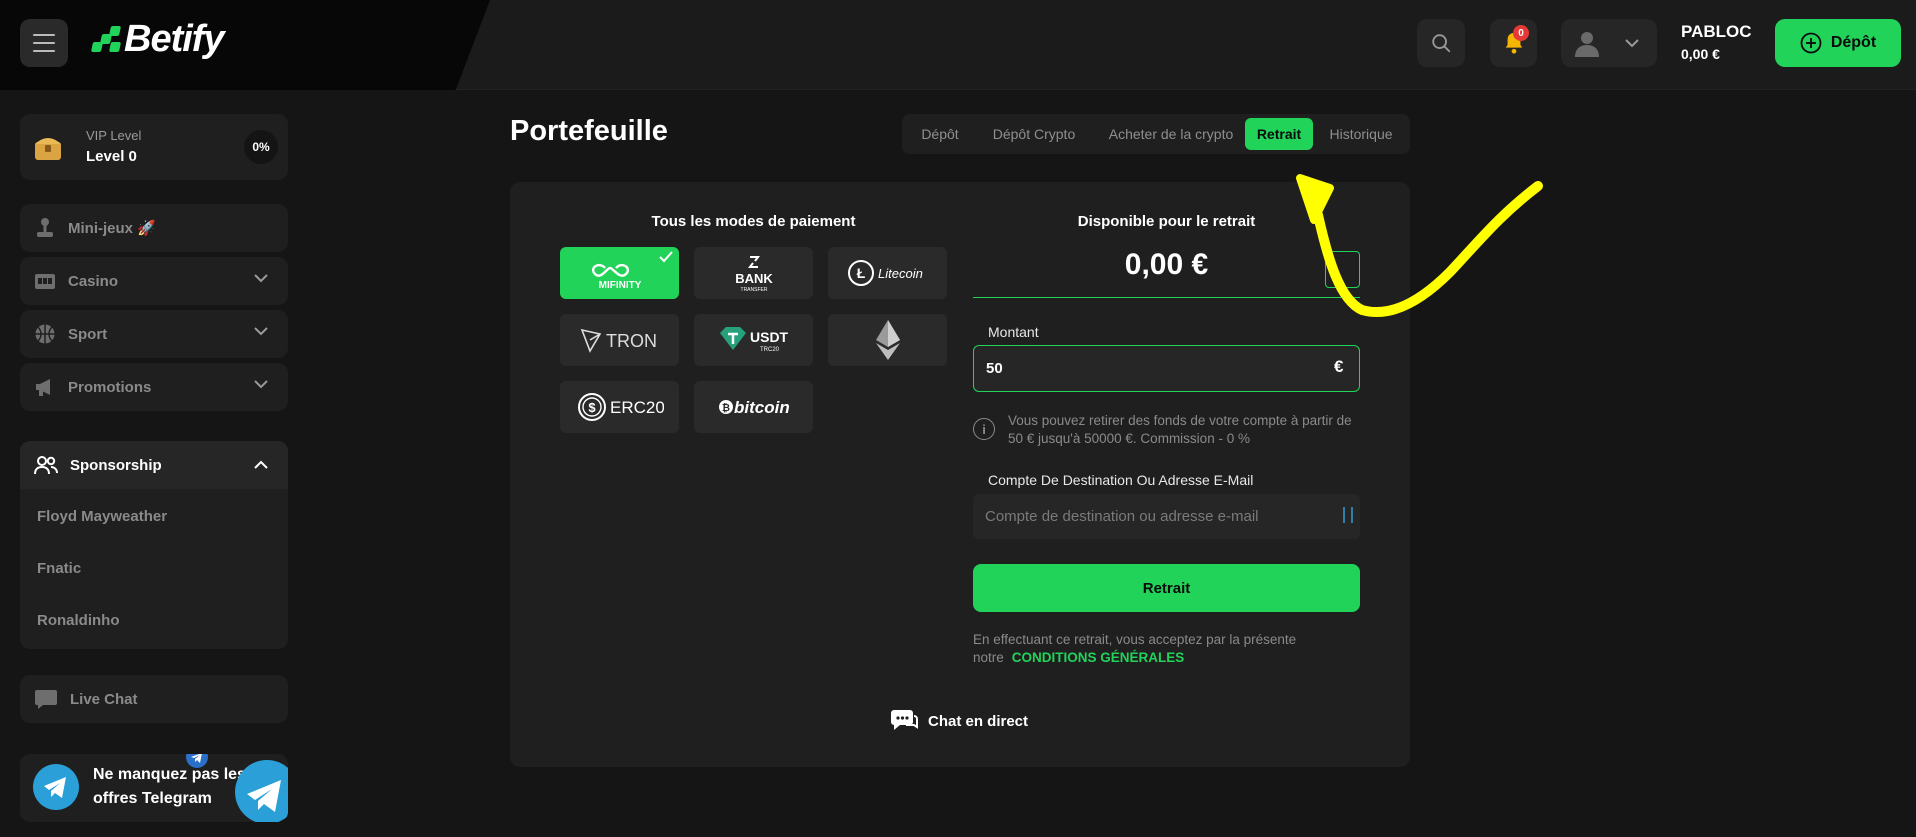  I want to click on logo-mark-icon, so click(106, 39).